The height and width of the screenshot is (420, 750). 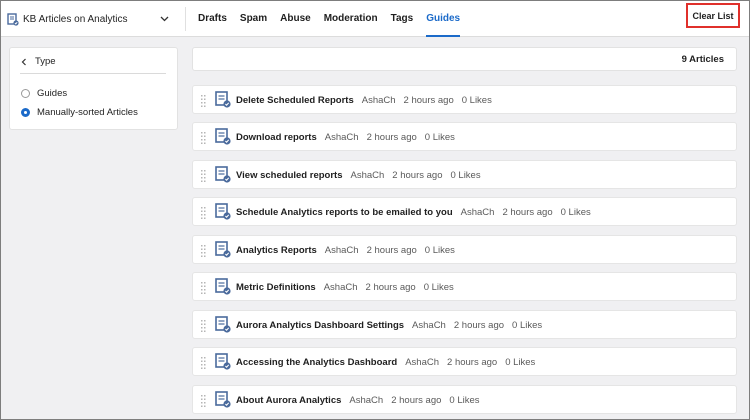 What do you see at coordinates (402, 19) in the screenshot?
I see `tab-tags: Tags` at bounding box center [402, 19].